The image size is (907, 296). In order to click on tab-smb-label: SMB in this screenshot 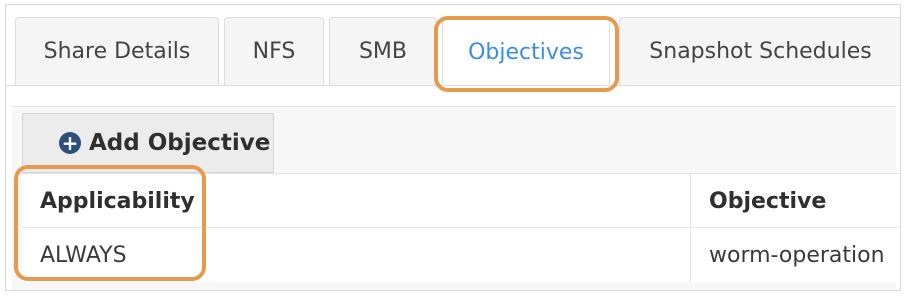, I will do `click(383, 51)`.